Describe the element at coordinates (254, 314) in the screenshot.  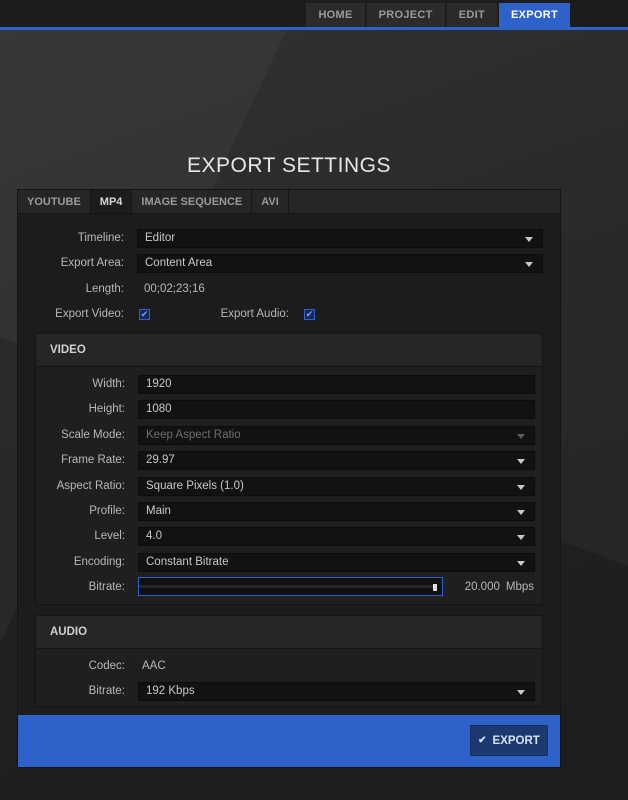
I see `export-audio-label: Export Audio:` at that location.